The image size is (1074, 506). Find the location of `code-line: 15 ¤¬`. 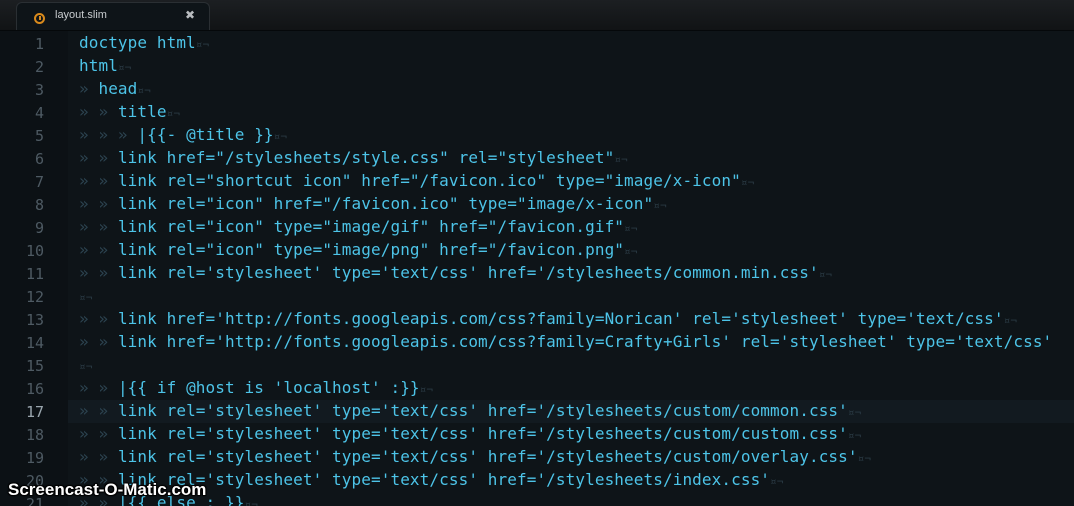

code-line: 15 ¤¬ is located at coordinates (537, 365).